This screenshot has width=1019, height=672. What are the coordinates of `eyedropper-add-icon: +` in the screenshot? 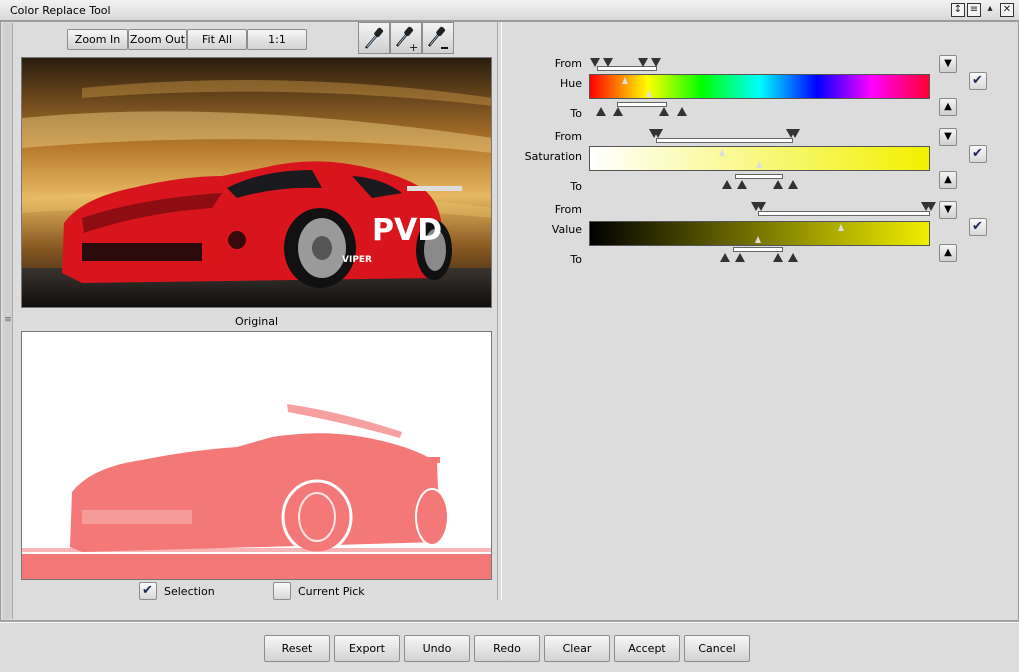 It's located at (407, 39).